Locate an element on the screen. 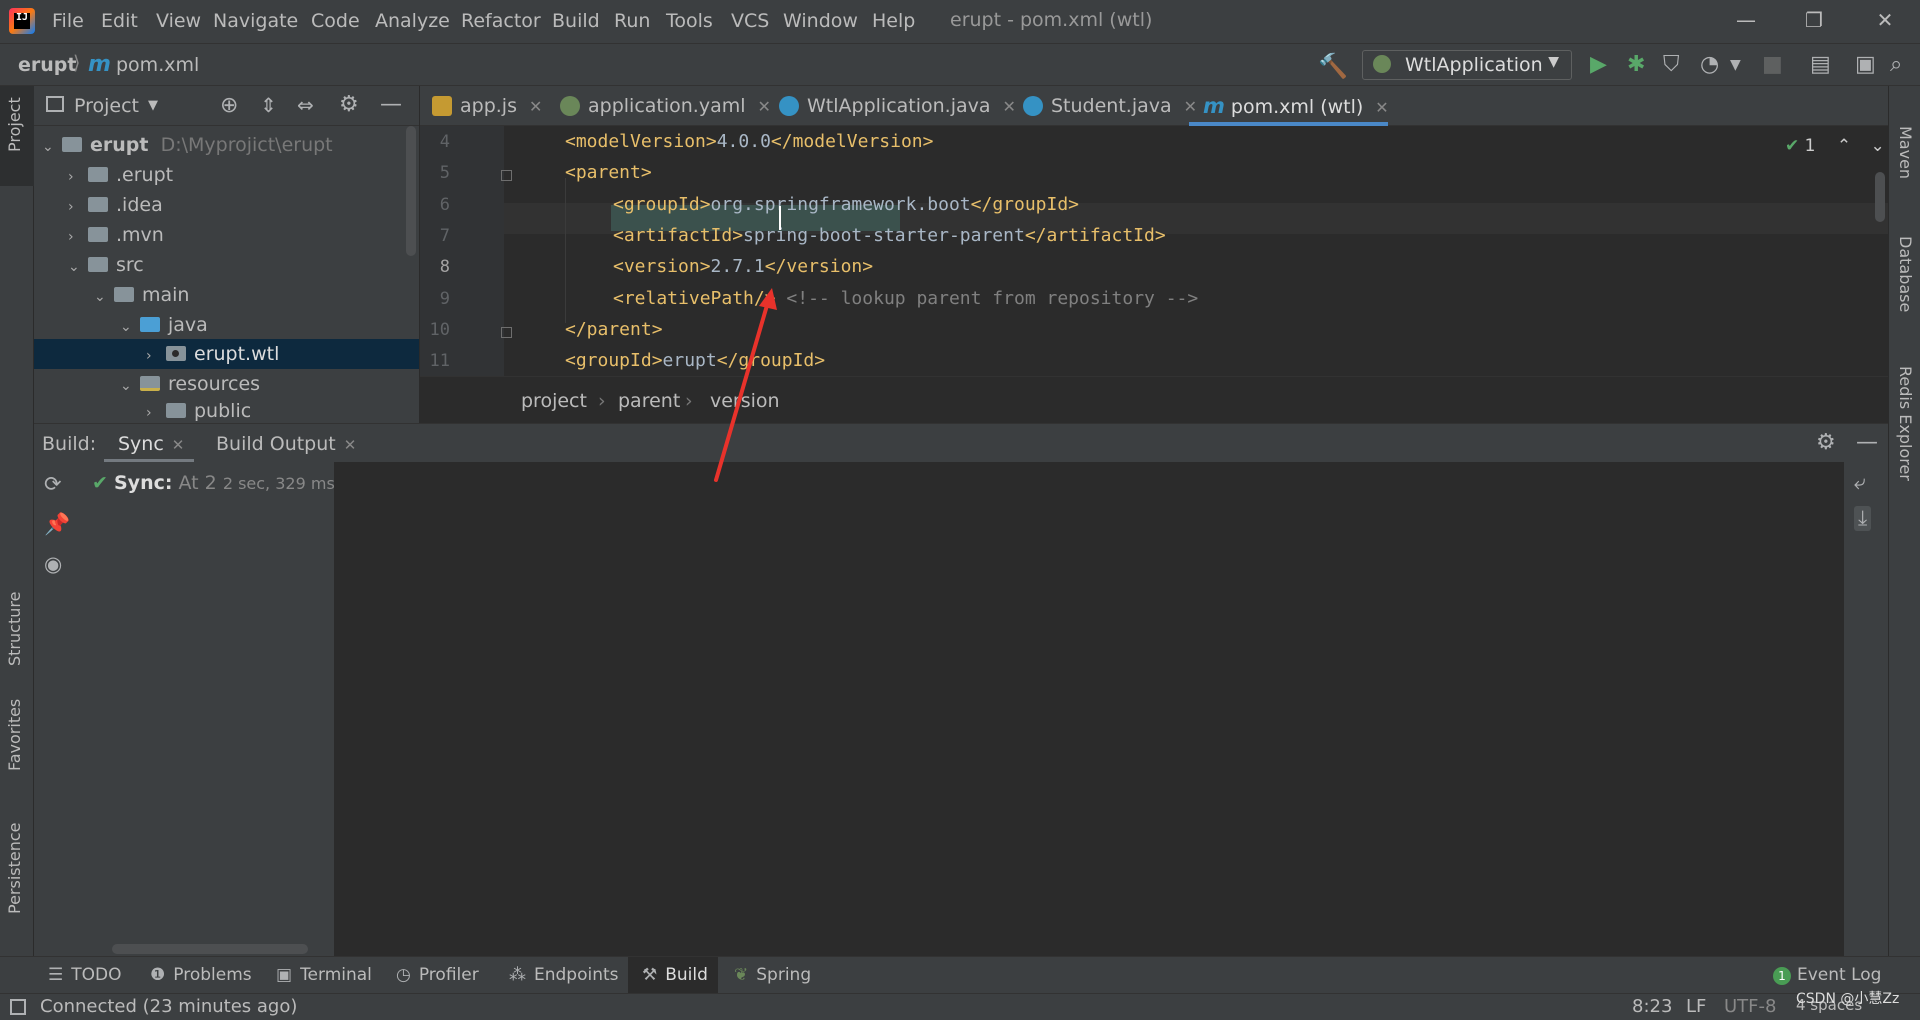  tree-item-resources: ⌄ resources is located at coordinates (190, 384).